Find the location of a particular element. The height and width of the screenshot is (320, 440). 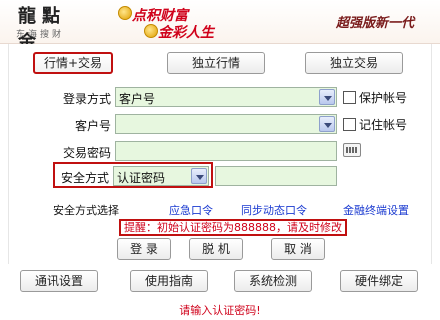

keyboard-icon is located at coordinates (352, 150).